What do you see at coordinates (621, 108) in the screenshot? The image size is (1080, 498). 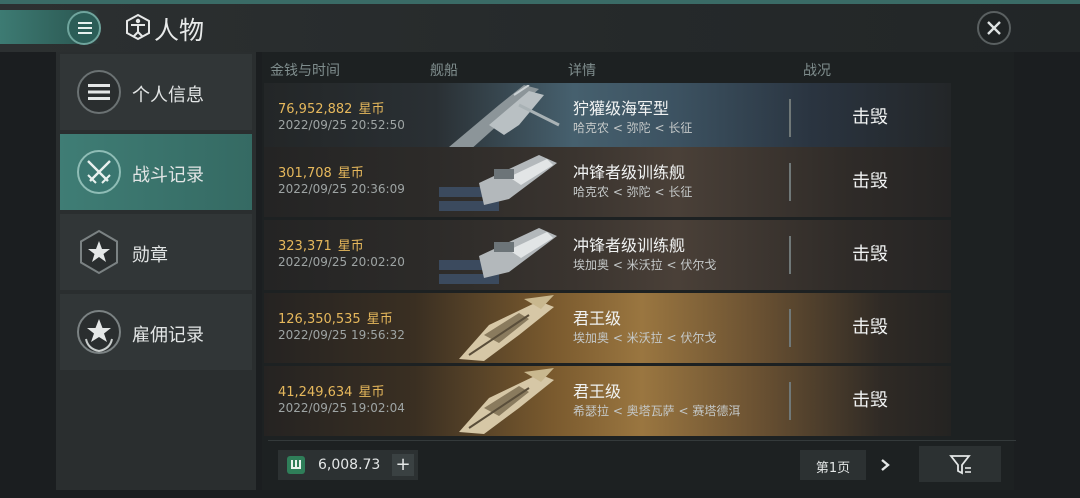 I see `row-ship-name: 狞獾级海军型` at bounding box center [621, 108].